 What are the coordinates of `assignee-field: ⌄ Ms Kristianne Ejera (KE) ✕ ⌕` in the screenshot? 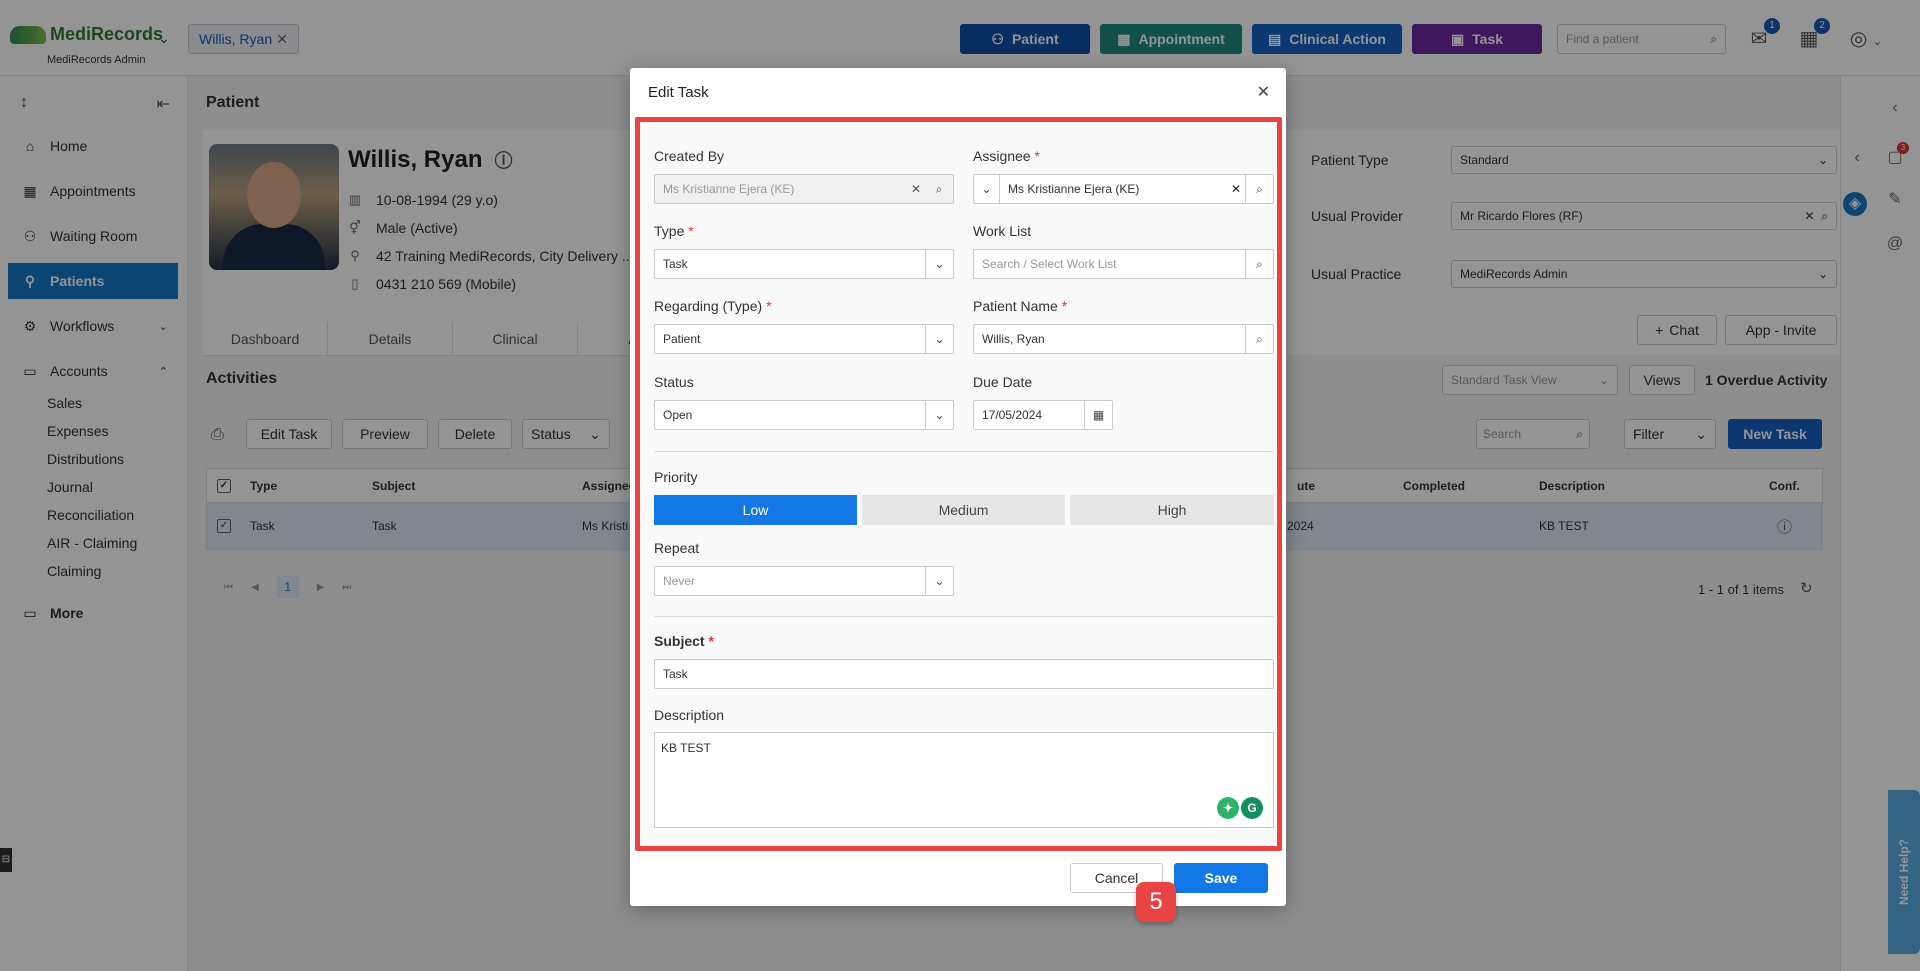 It's located at (1123, 189).